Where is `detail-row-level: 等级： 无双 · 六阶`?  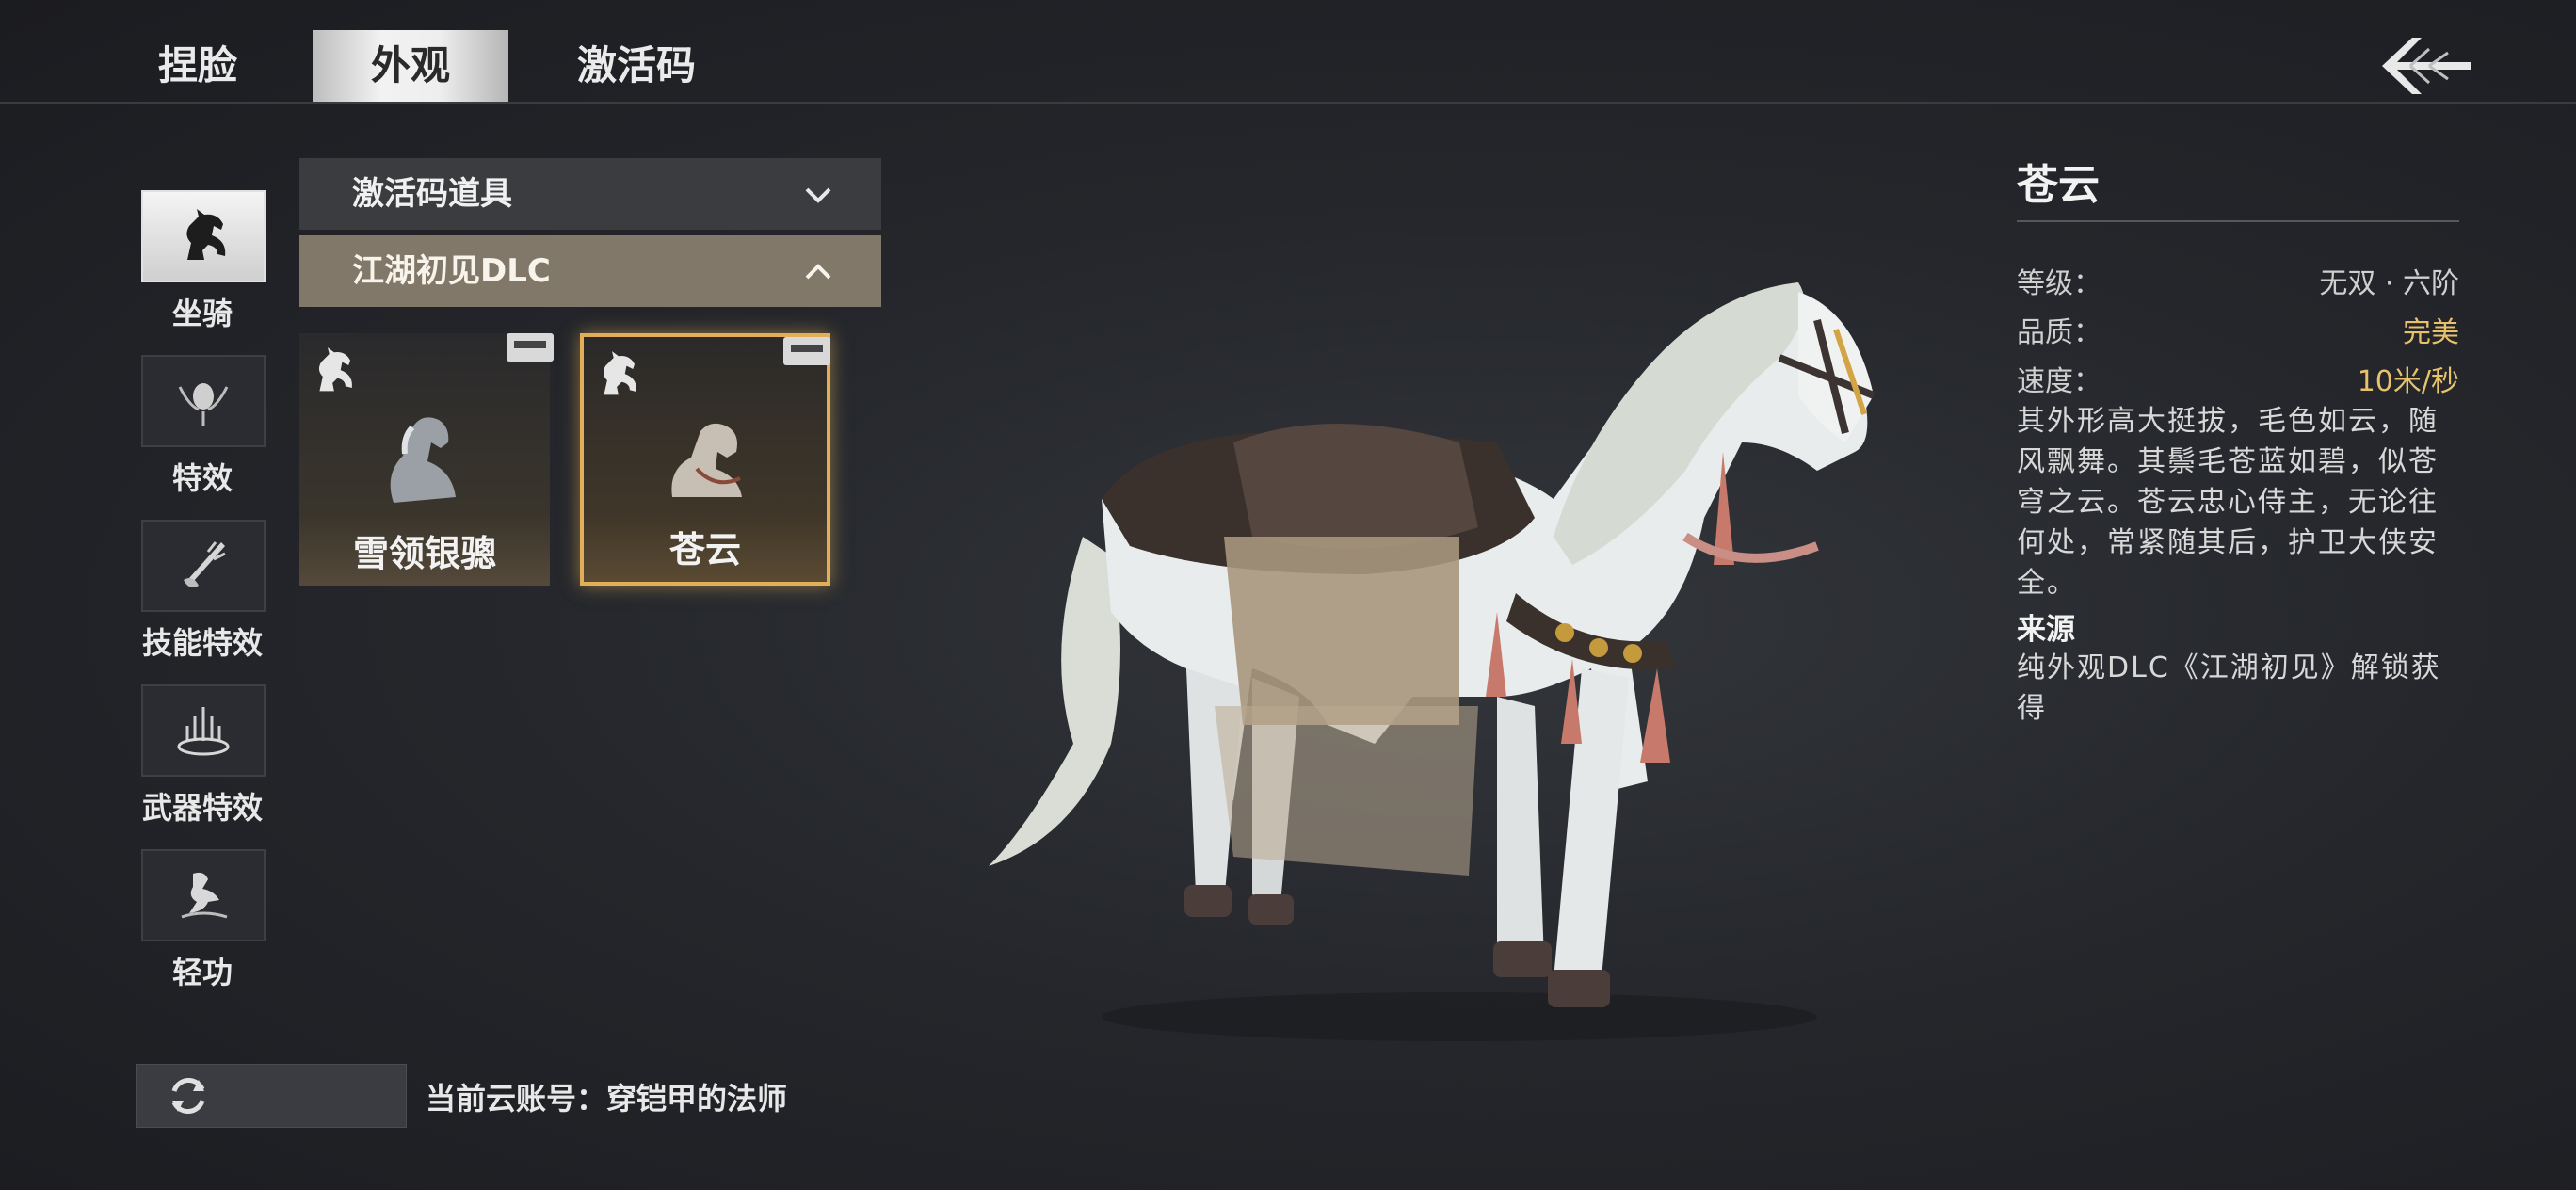 detail-row-level: 等级： 无双 · 六阶 is located at coordinates (2238, 284).